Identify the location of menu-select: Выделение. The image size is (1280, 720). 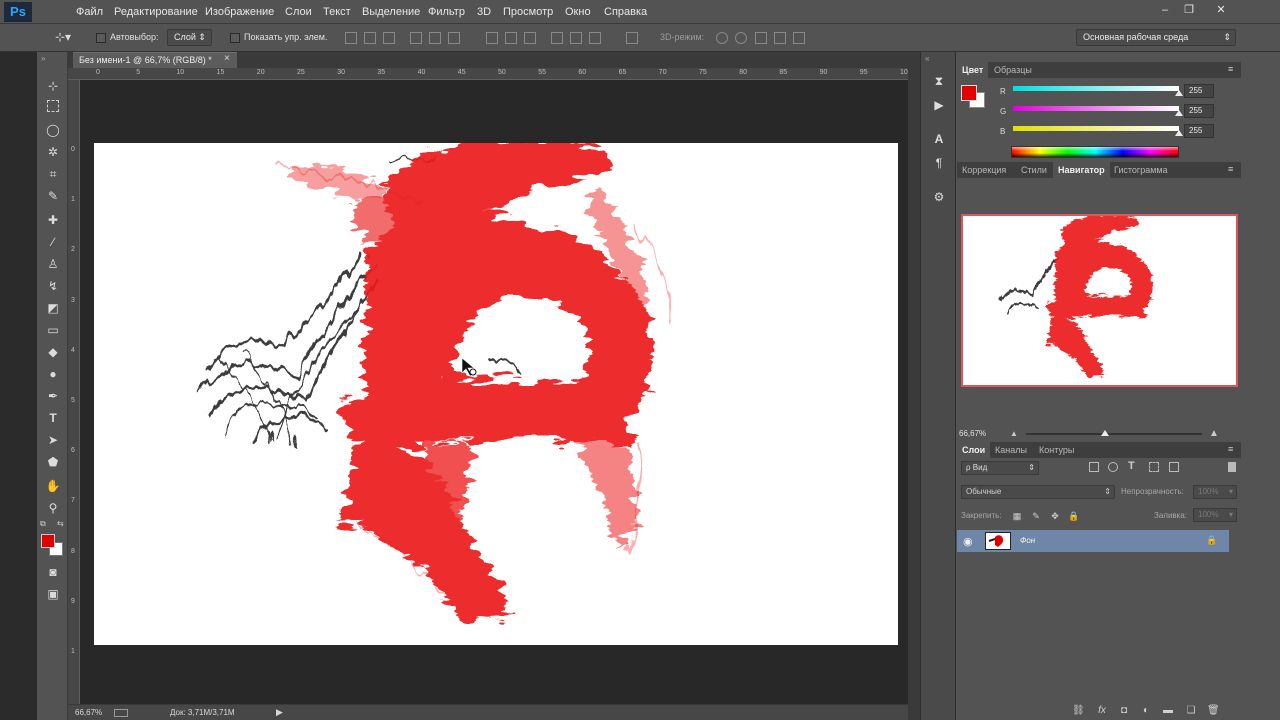
(391, 12).